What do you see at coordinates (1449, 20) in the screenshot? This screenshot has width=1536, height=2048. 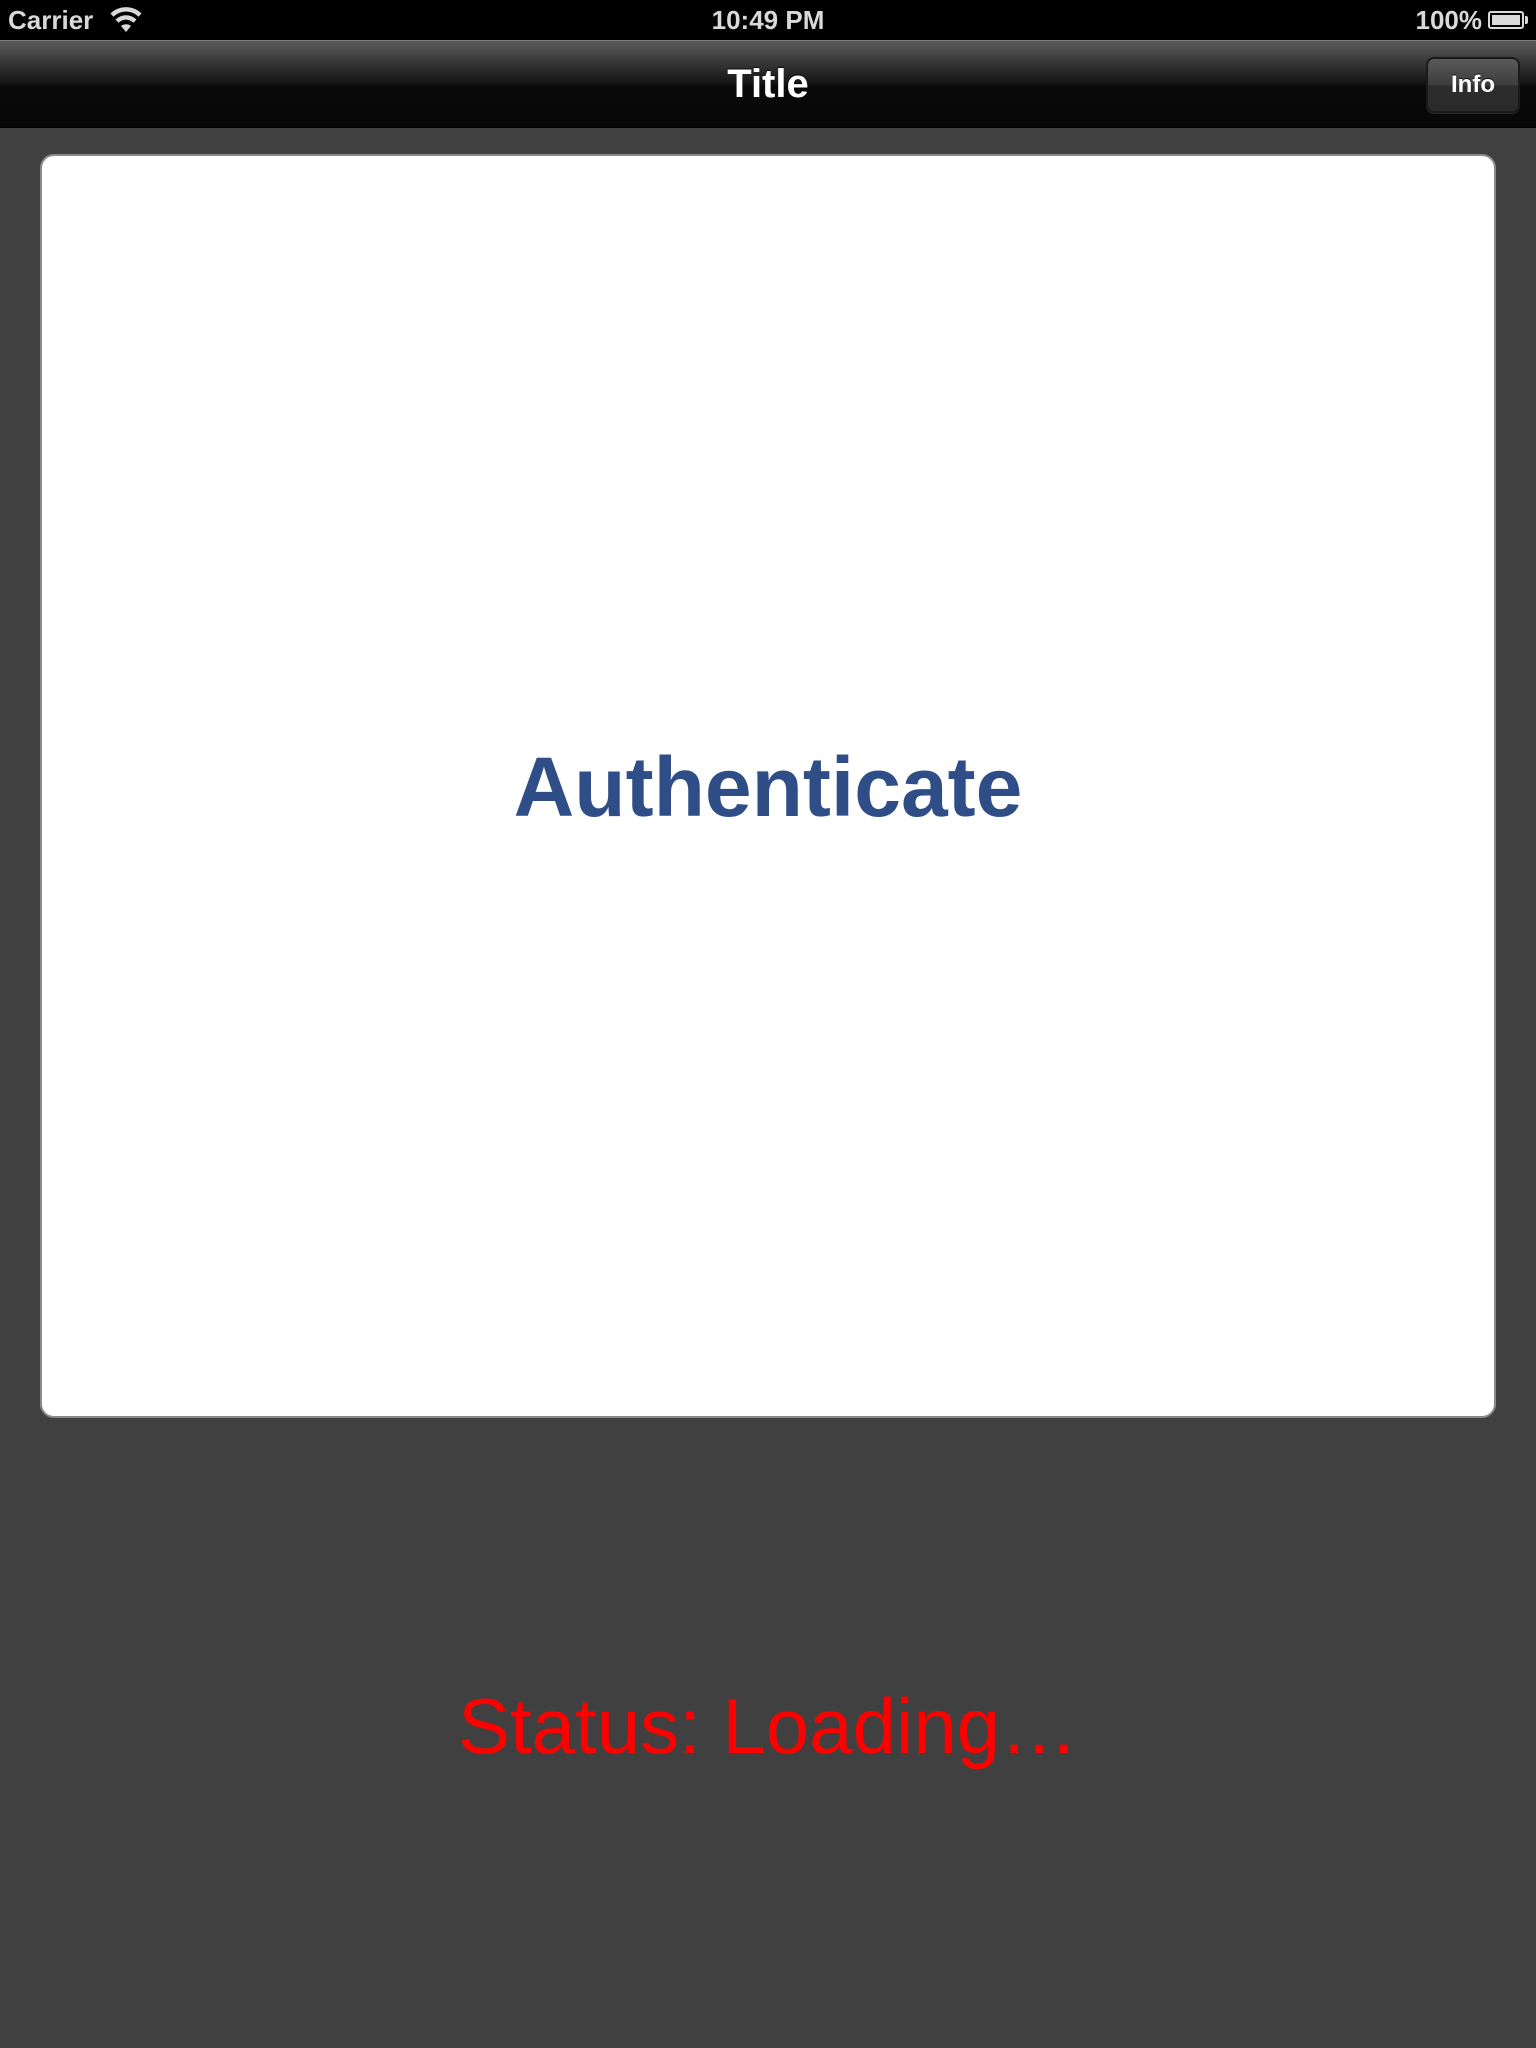 I see `battery-percent: 100%` at bounding box center [1449, 20].